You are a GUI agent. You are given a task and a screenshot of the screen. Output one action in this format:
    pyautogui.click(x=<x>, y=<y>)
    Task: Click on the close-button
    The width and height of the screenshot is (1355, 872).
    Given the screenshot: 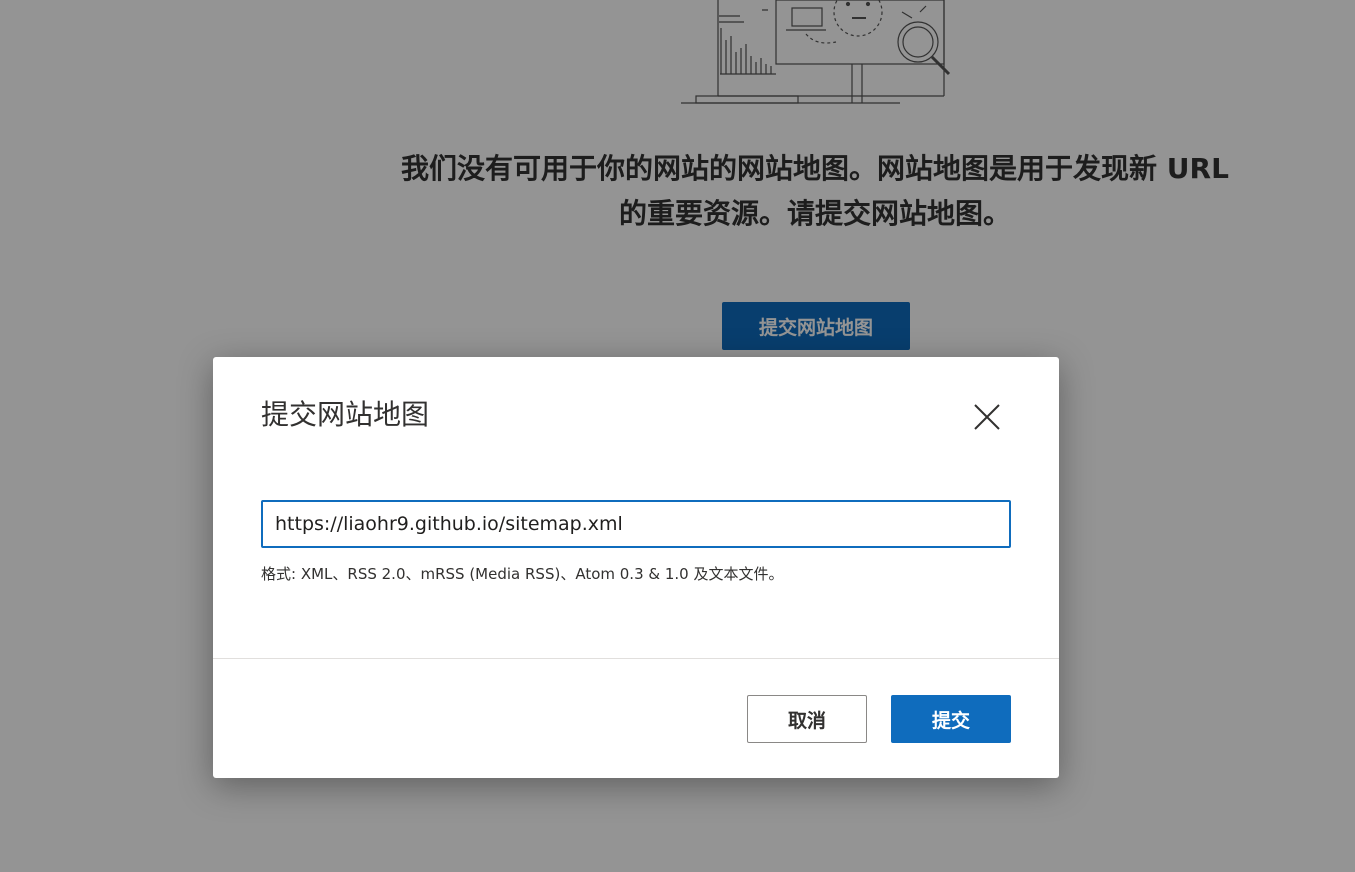 What is the action you would take?
    pyautogui.click(x=987, y=417)
    